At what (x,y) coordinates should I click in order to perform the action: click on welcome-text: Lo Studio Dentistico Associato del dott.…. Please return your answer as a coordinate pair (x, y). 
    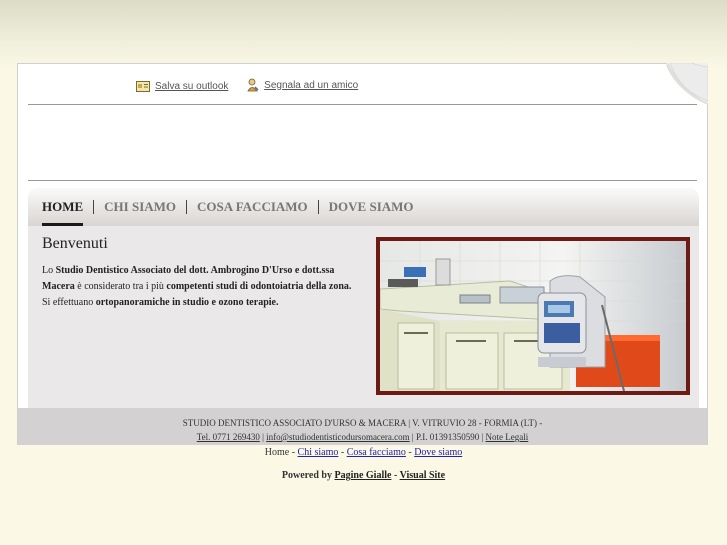
    Looking at the image, I should click on (202, 287).